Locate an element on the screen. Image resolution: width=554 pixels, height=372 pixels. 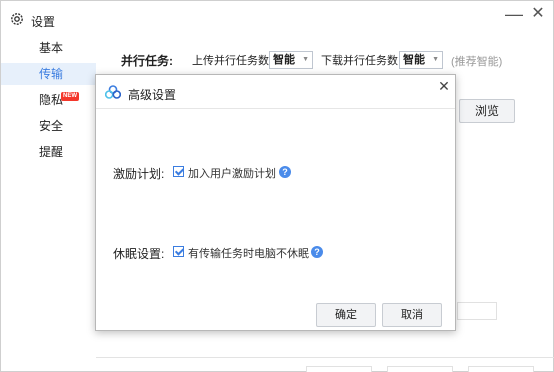
sidebar-item-basic: 基本 is located at coordinates (48, 48).